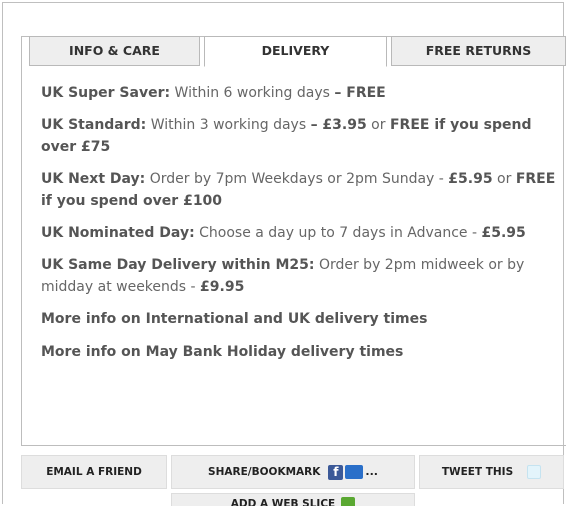 Image resolution: width=566 pixels, height=506 pixels. What do you see at coordinates (93, 179) in the screenshot?
I see `option-name: UK Next Day:` at bounding box center [93, 179].